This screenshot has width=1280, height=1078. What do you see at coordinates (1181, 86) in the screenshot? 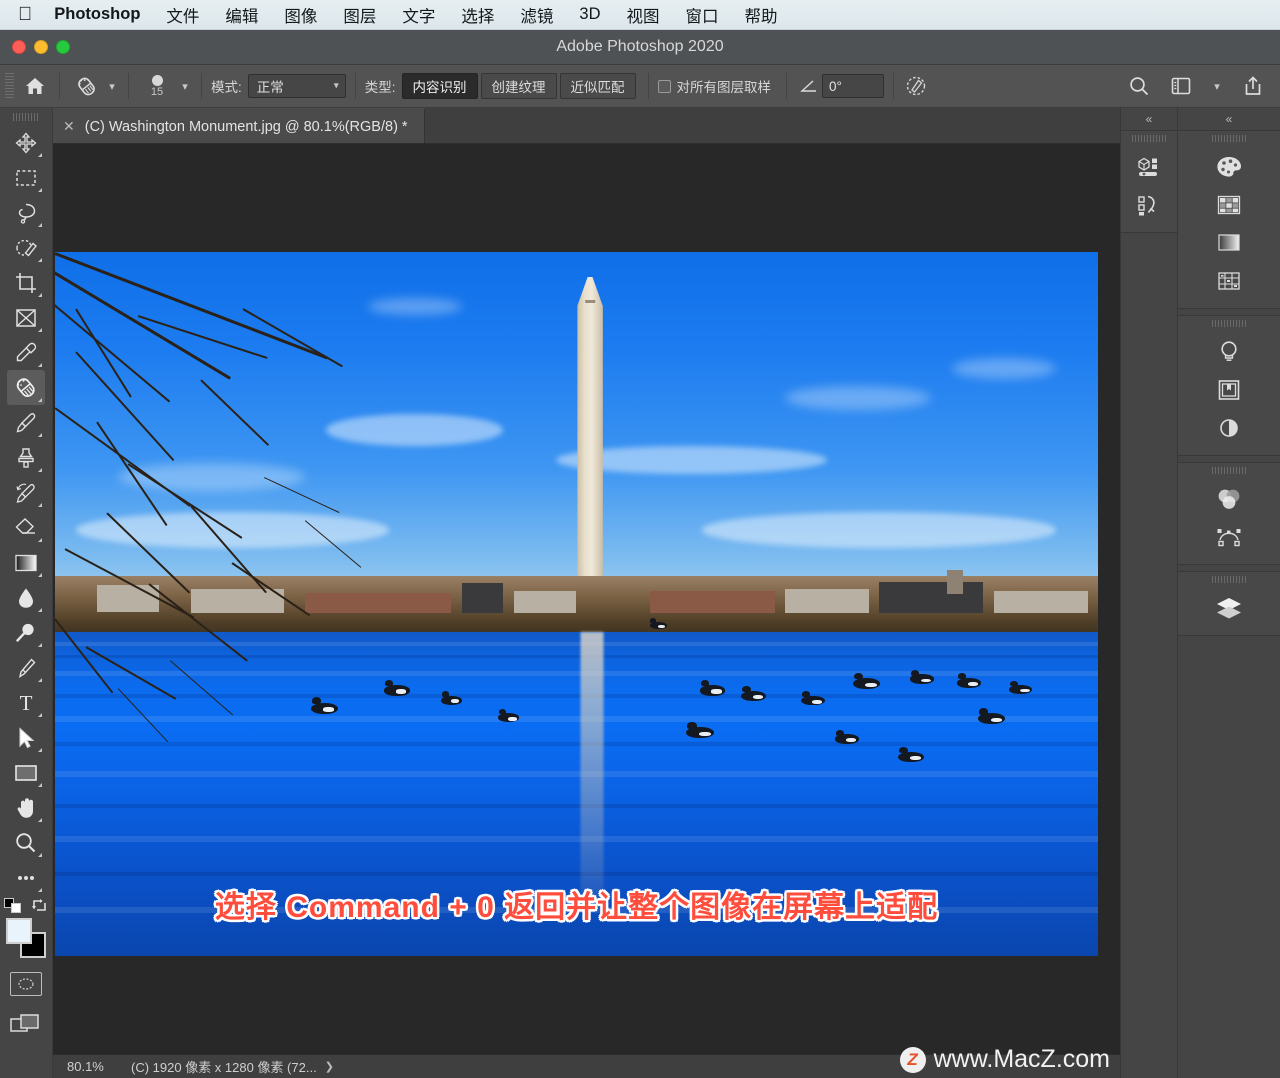
I see `workspace-switcher-icon` at bounding box center [1181, 86].